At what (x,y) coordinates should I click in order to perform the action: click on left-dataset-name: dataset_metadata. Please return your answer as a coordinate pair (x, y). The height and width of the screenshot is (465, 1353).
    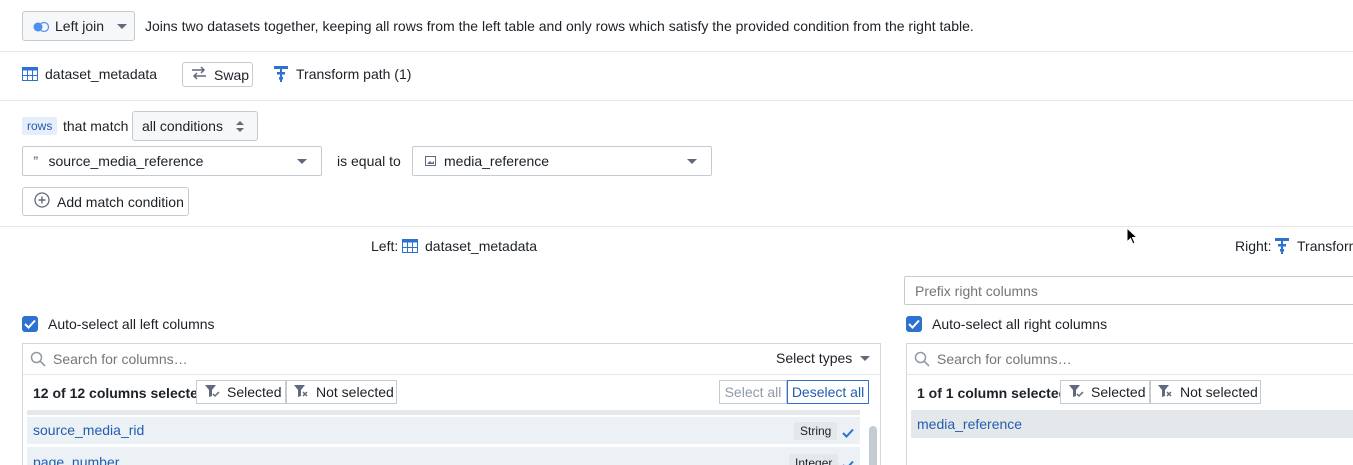
    Looking at the image, I should click on (101, 74).